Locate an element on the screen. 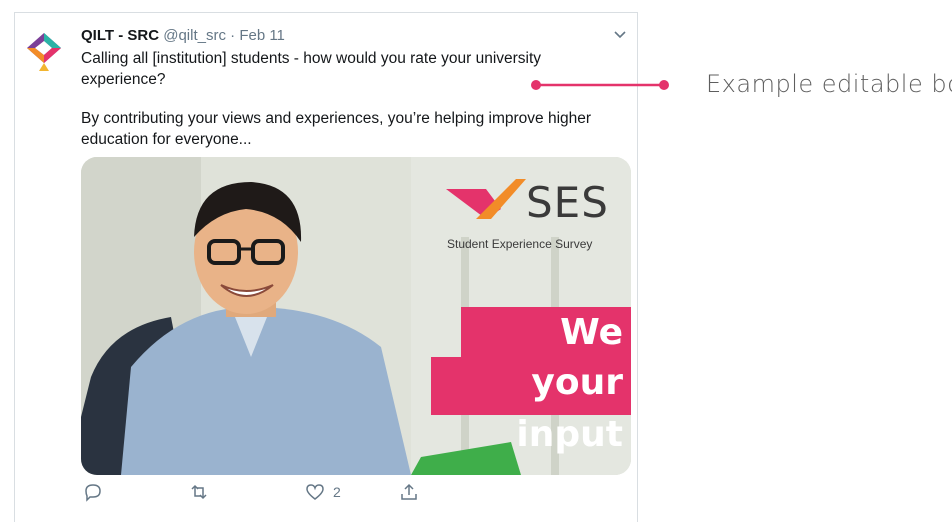 The width and height of the screenshot is (952, 522). author-handle: @qilt_src is located at coordinates (194, 35).